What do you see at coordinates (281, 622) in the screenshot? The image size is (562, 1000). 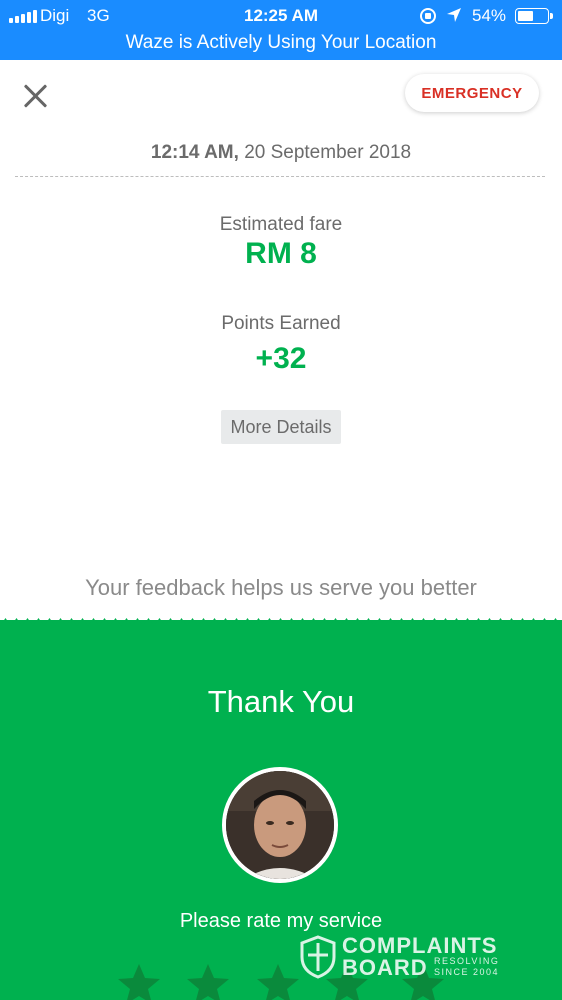 I see `zigzag-edge` at bounding box center [281, 622].